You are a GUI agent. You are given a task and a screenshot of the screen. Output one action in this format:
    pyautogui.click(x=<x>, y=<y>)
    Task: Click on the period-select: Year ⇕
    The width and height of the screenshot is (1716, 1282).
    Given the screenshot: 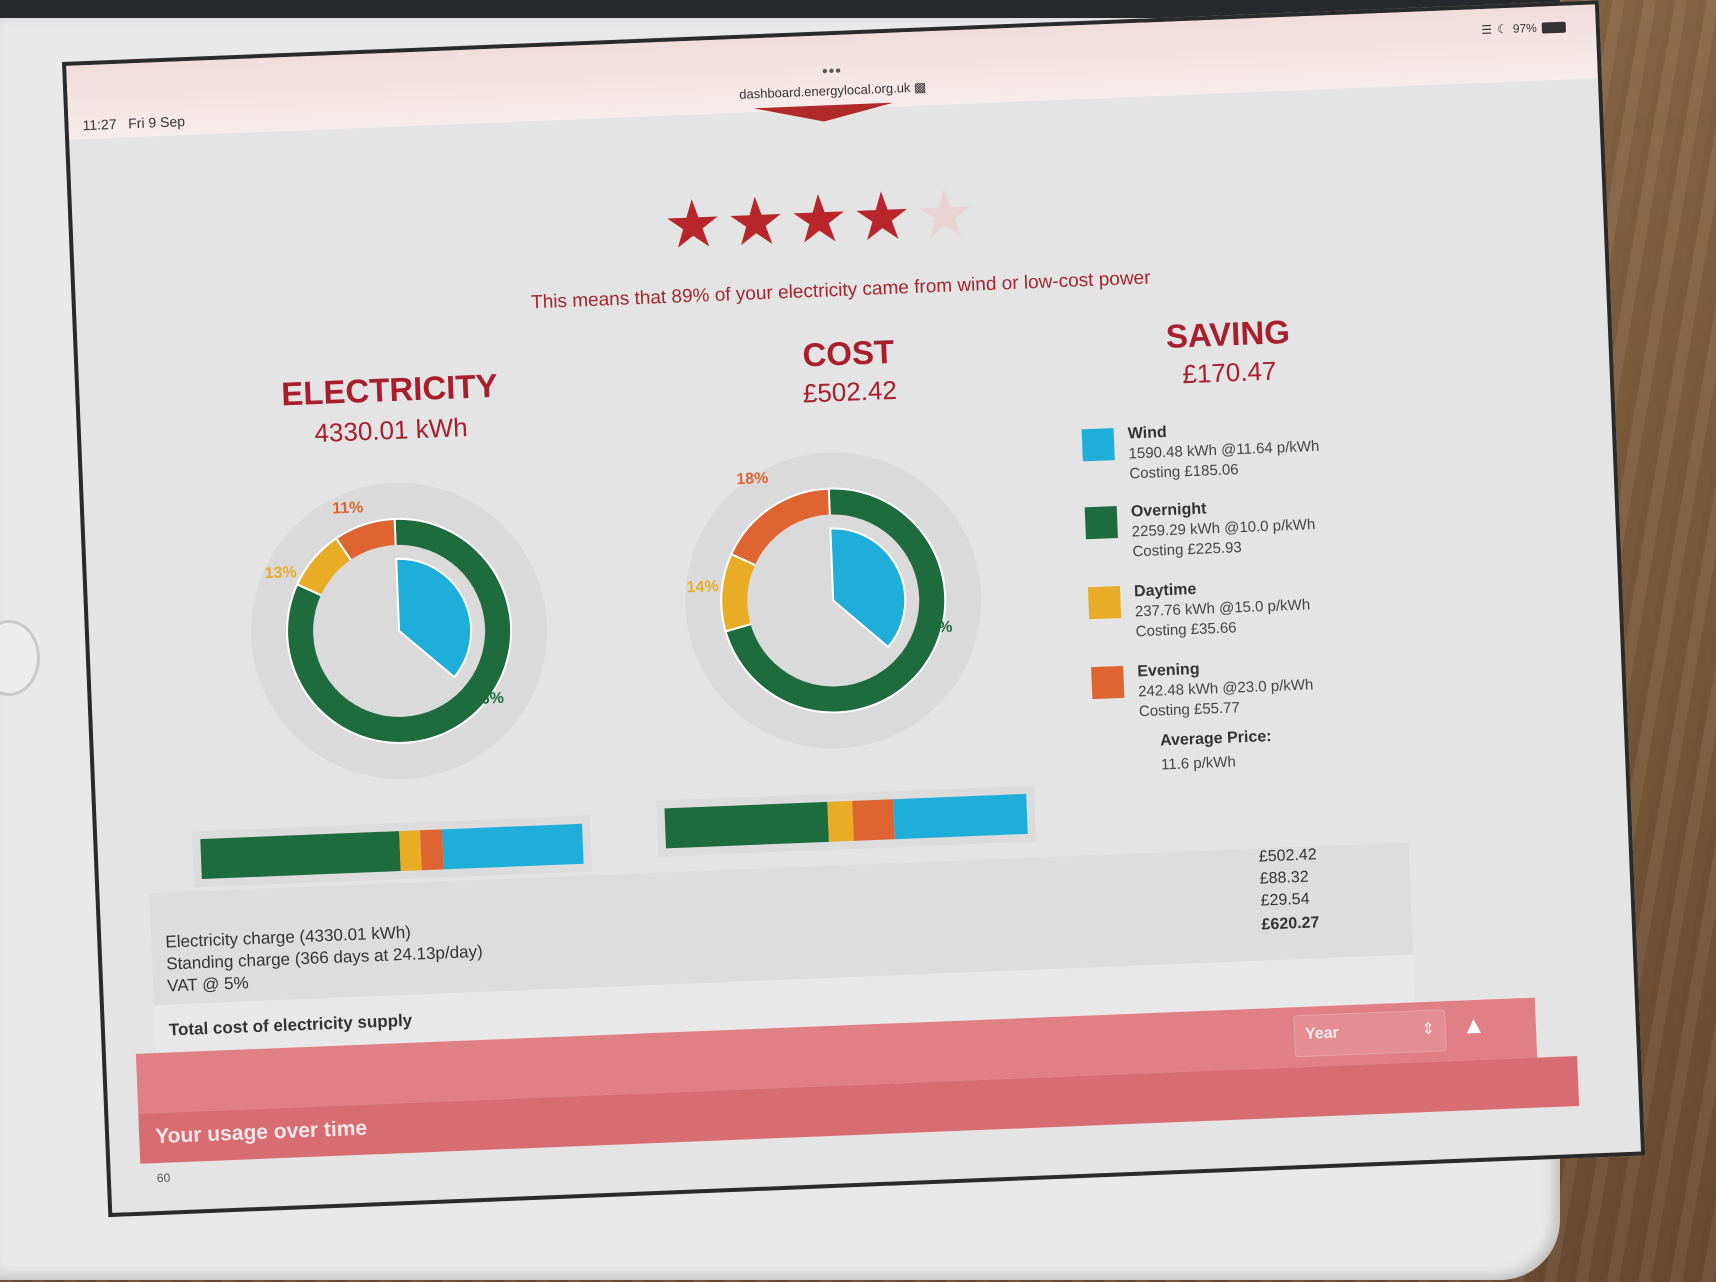 What is the action you would take?
    pyautogui.click(x=1370, y=1033)
    